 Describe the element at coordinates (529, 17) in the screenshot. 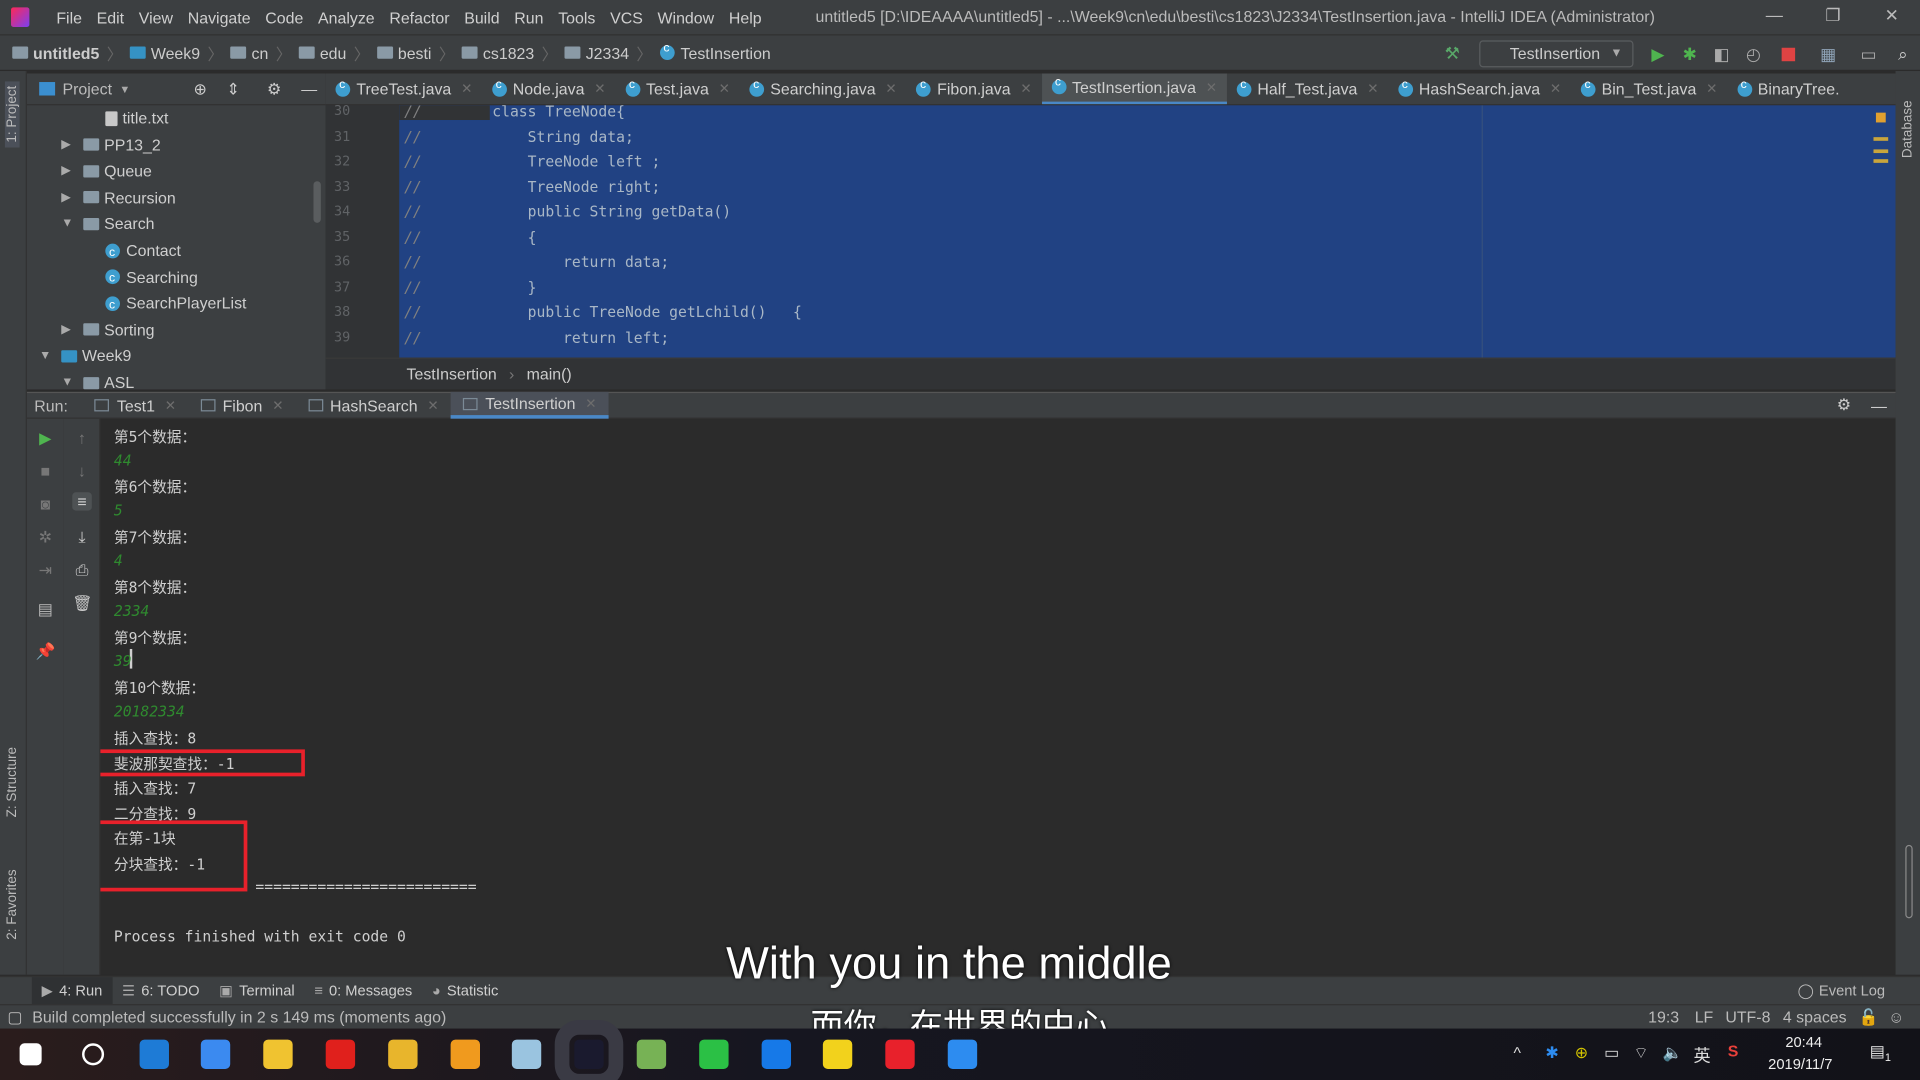

I see `menu-run: Run` at that location.